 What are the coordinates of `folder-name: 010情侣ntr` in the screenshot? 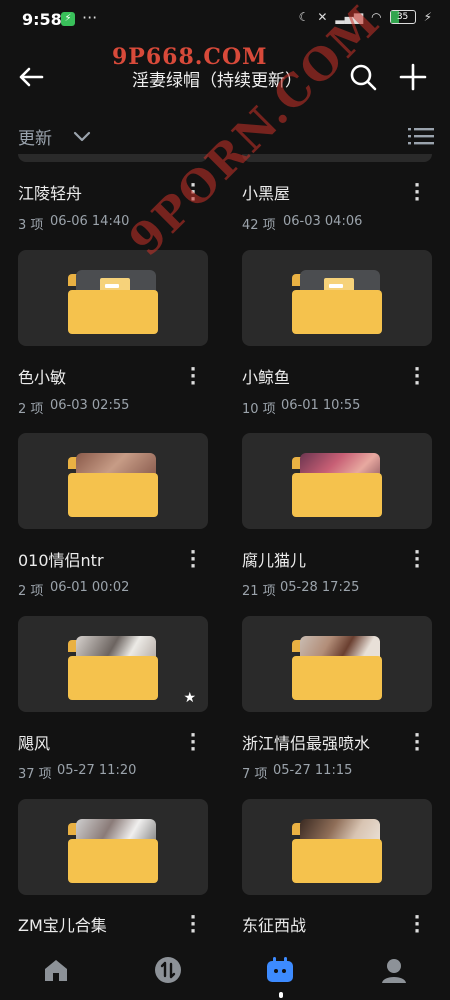 It's located at (61, 559).